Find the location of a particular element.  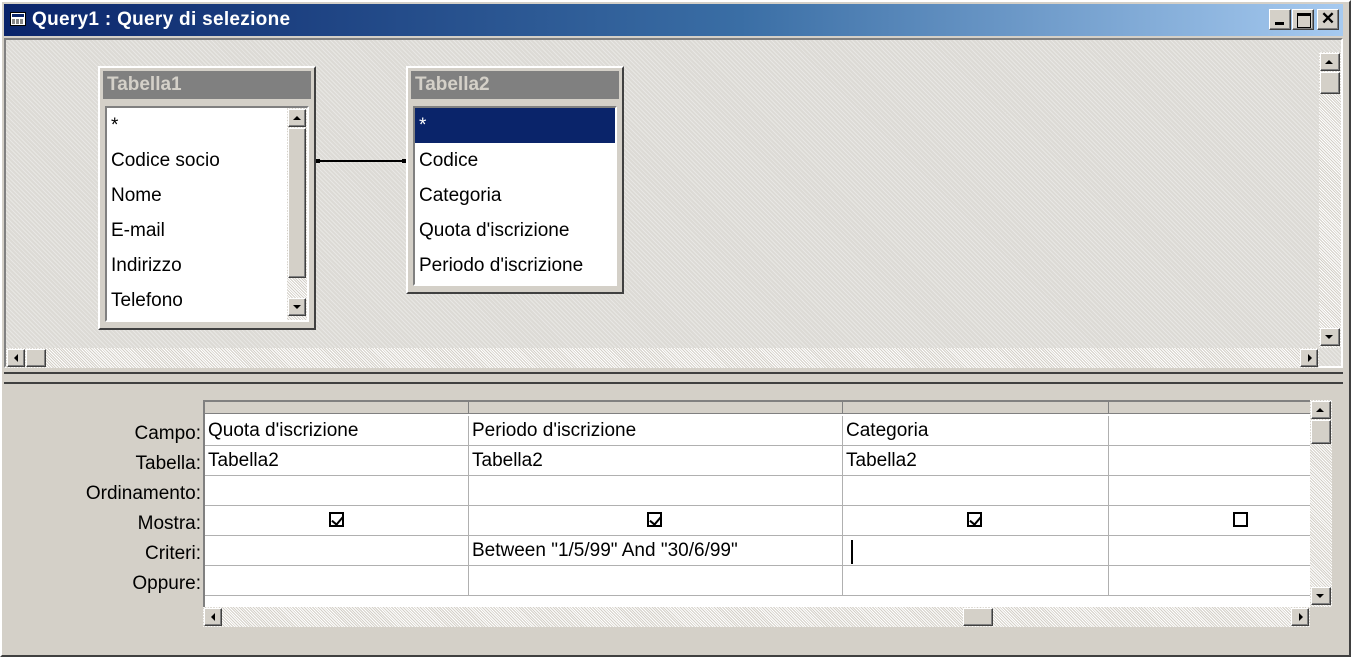

row-label-mostra: Mostra: is located at coordinates (169, 523).